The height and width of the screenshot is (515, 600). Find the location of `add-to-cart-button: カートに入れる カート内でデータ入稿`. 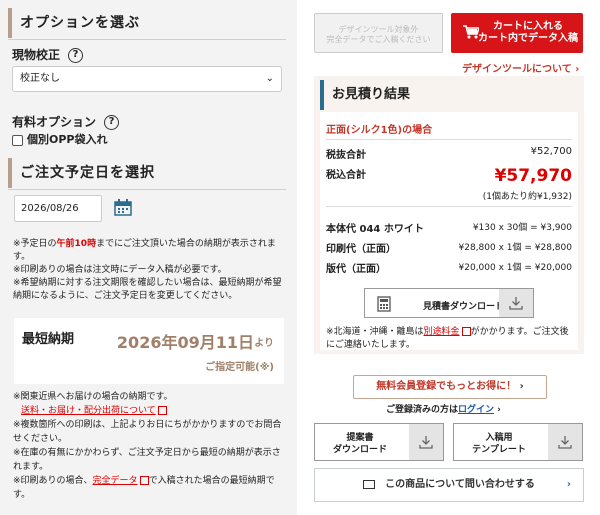

add-to-cart-button: カートに入れる カート内でデータ入稿 is located at coordinates (517, 33).